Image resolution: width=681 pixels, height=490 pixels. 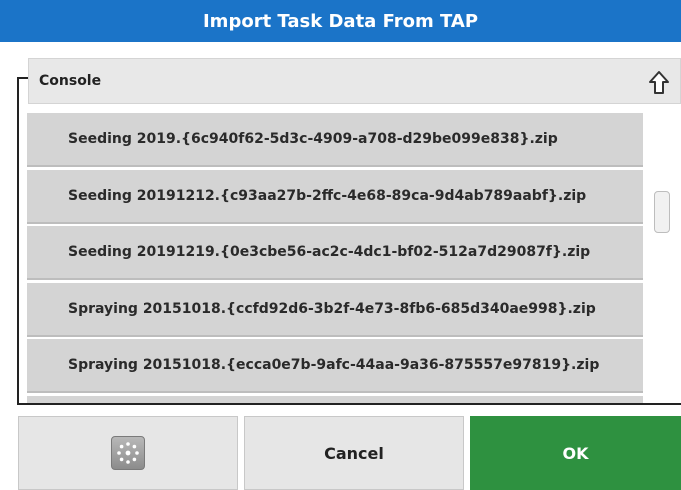 I want to click on settings-icon, so click(x=128, y=453).